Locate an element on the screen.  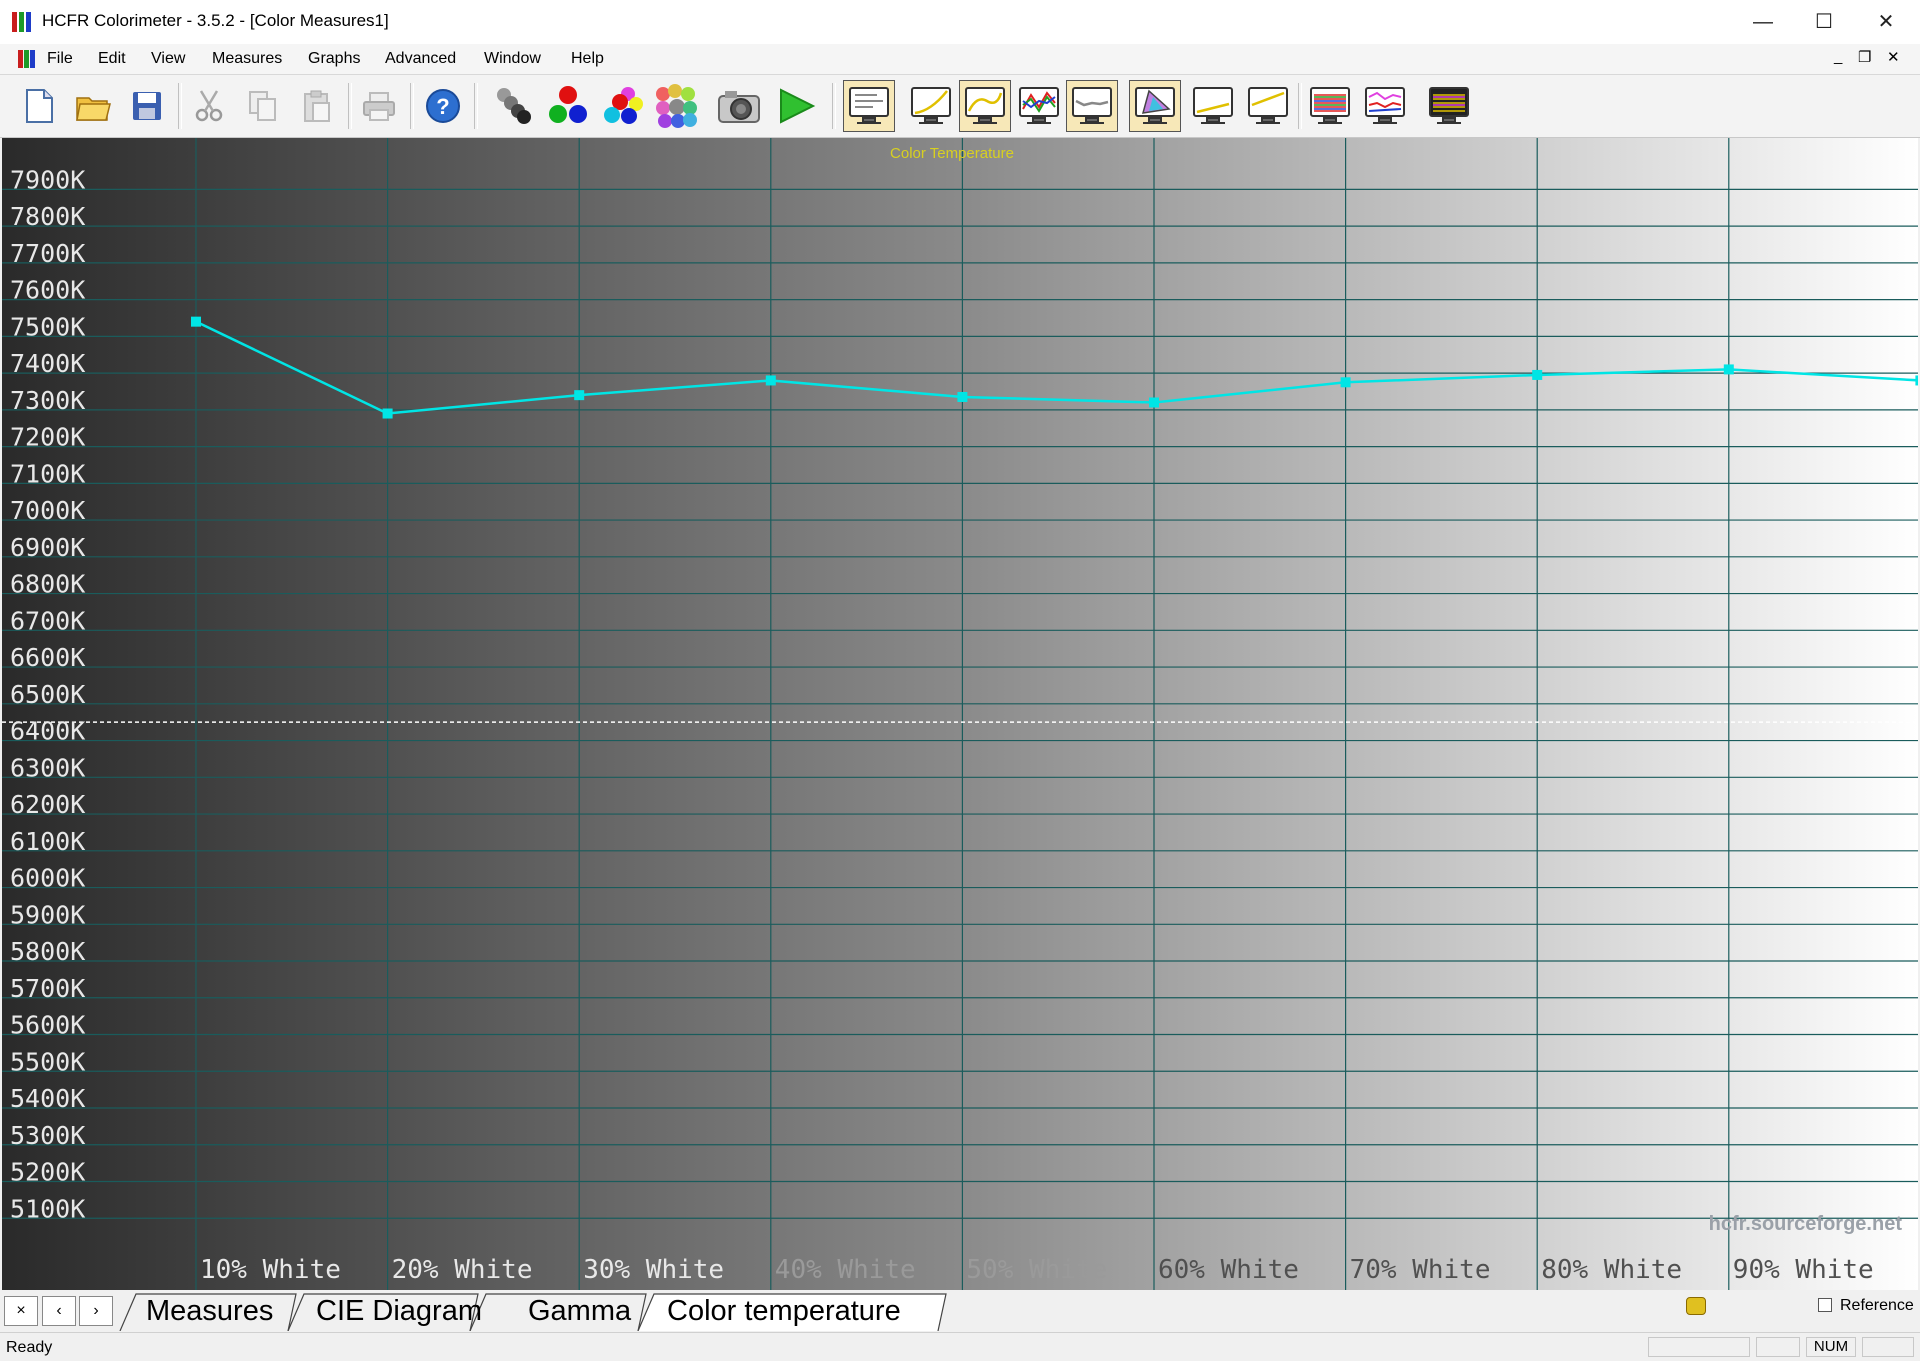
reference-checkbox is located at coordinates (1825, 1305).